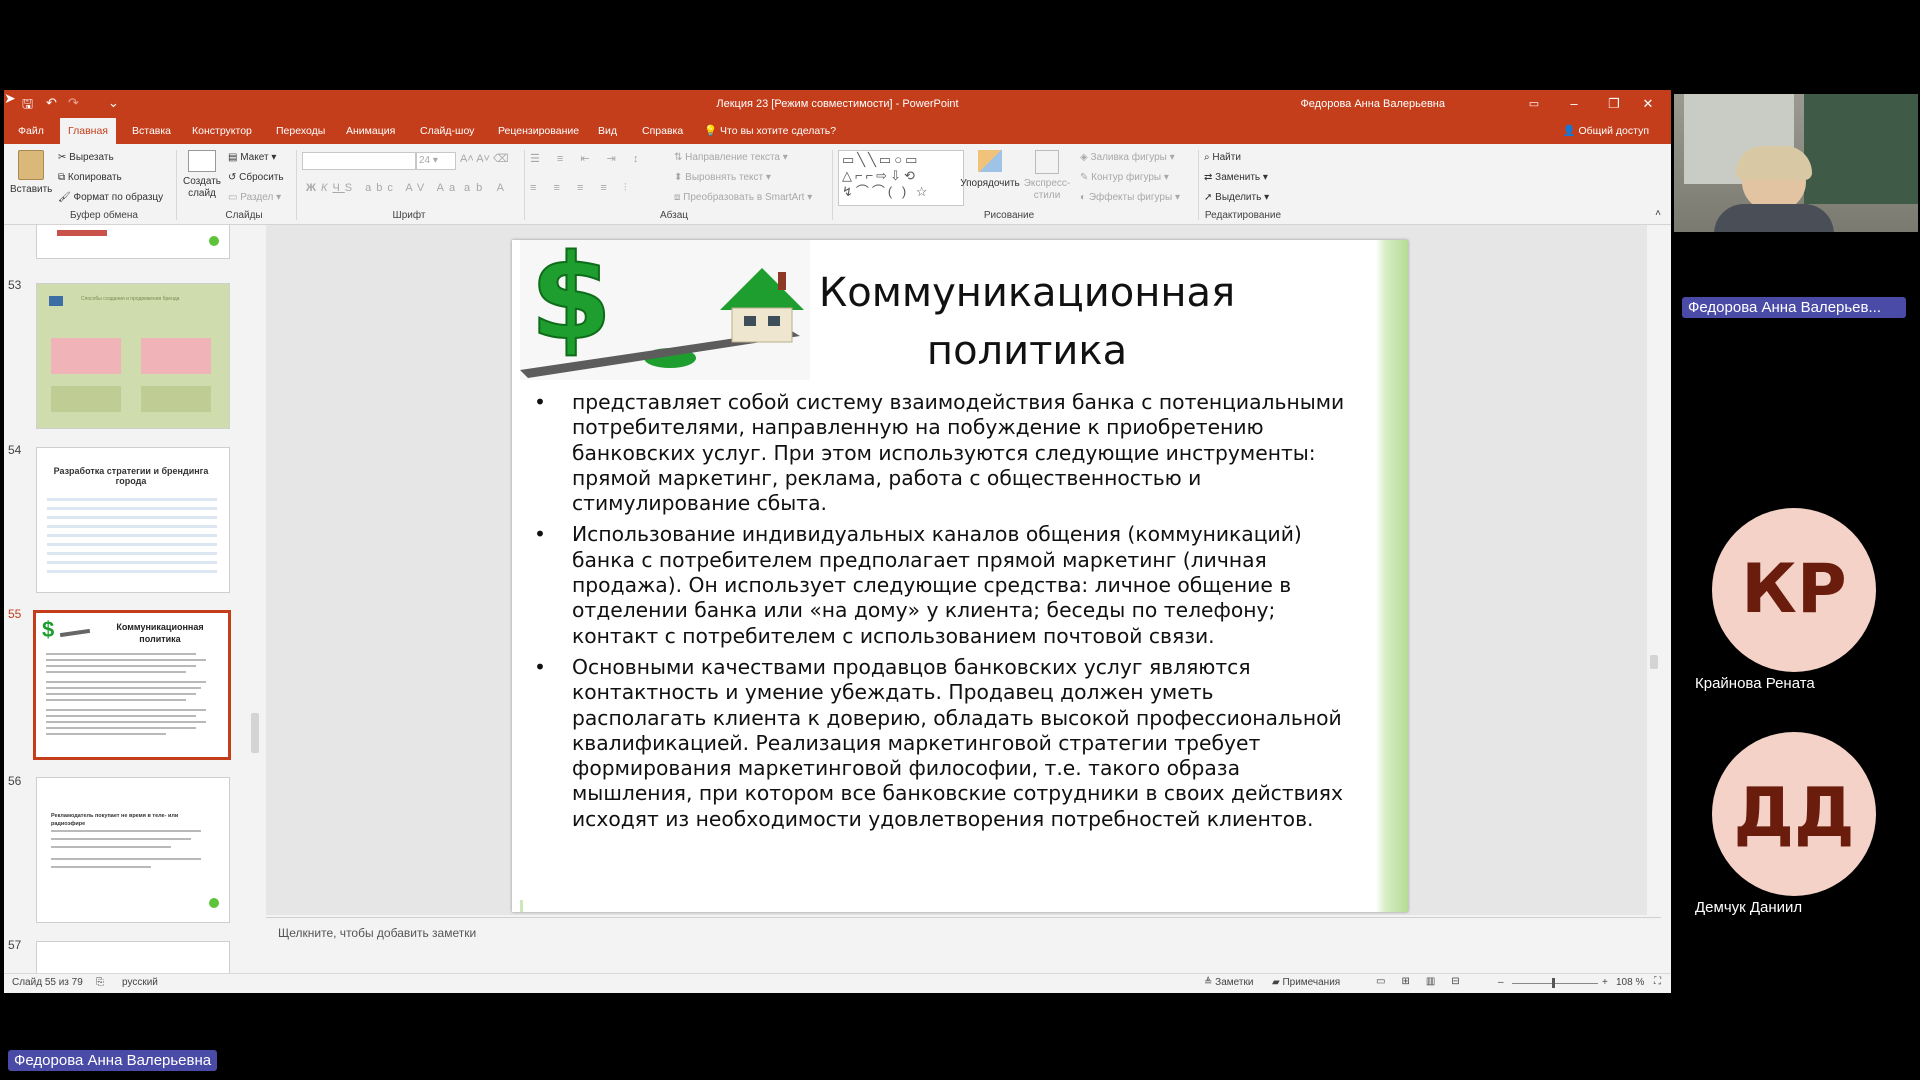  Describe the element at coordinates (255, 599) in the screenshot. I see `thumbnail-scrollbar` at that location.